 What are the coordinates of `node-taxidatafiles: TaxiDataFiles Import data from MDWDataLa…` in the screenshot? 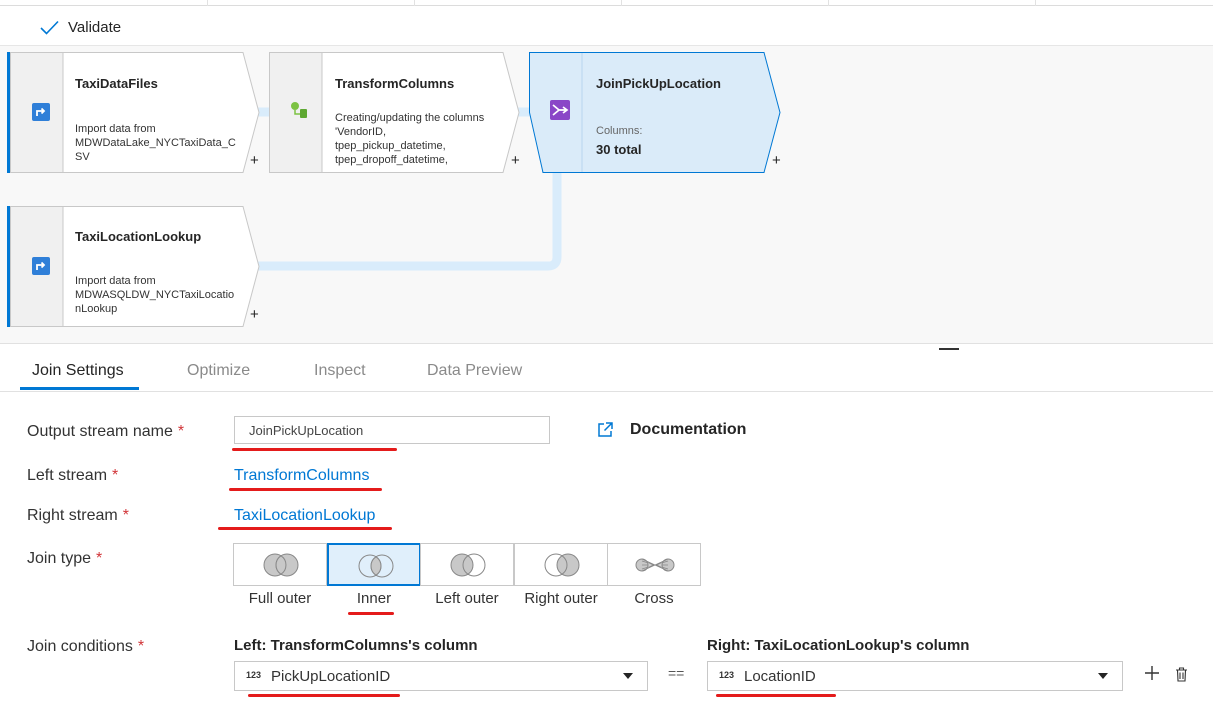 It's located at (138, 112).